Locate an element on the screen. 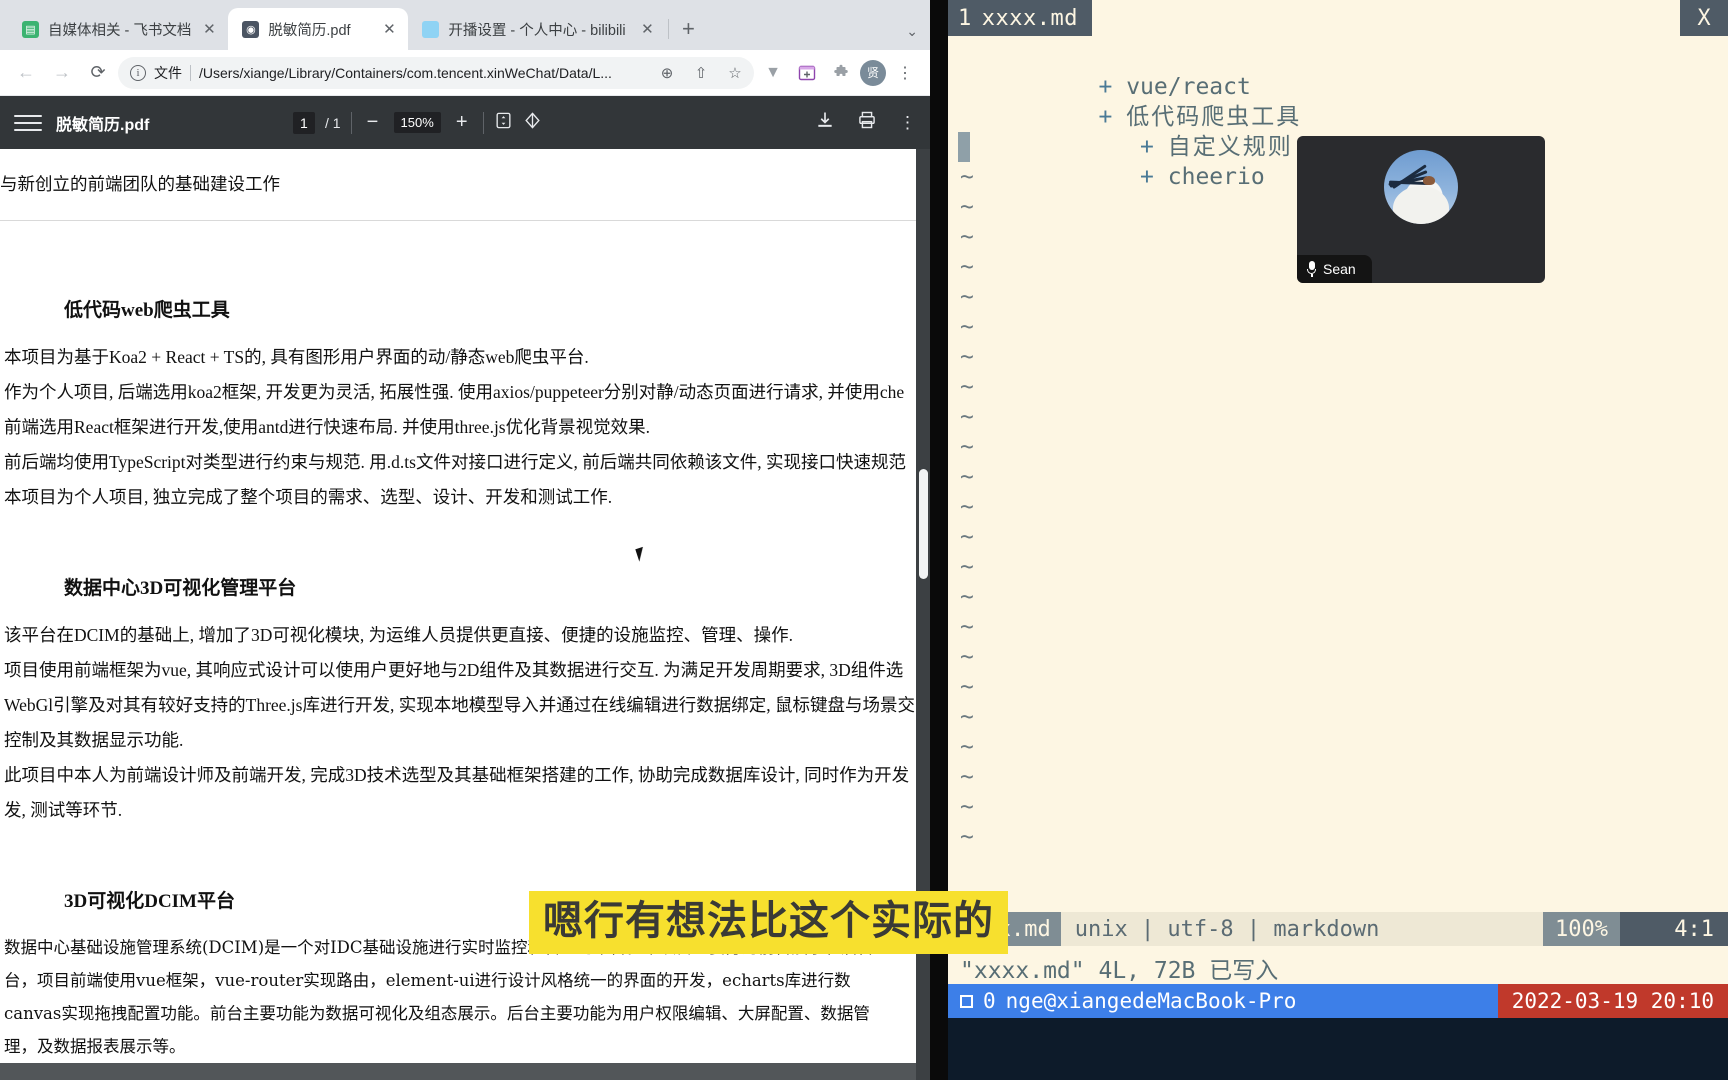 The height and width of the screenshot is (1080, 1728). back-button: ← is located at coordinates (26, 73).